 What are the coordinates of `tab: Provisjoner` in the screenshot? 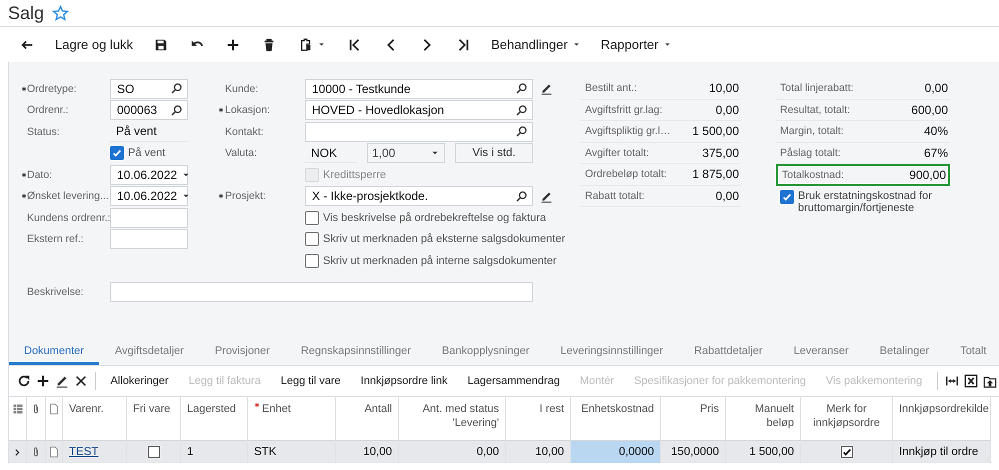 It's located at (242, 351).